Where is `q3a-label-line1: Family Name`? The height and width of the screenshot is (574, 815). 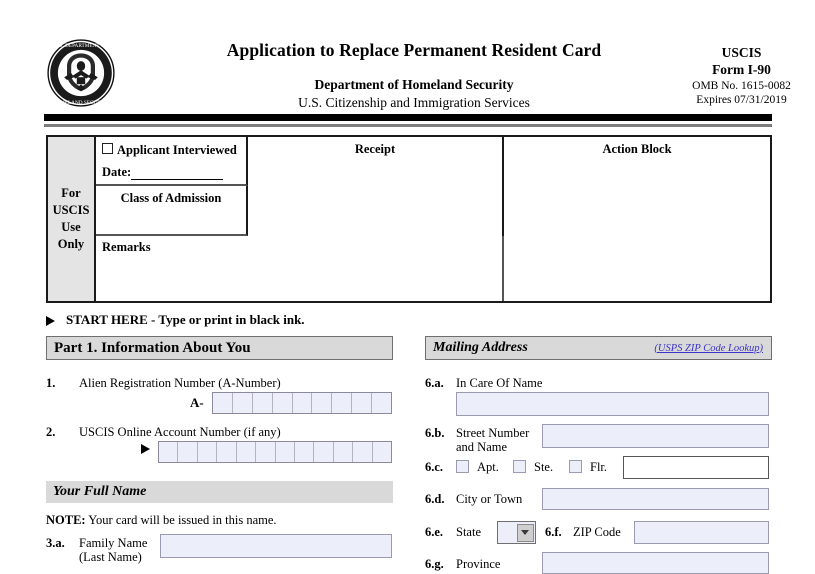
q3a-label-line1: Family Name is located at coordinates (113, 543).